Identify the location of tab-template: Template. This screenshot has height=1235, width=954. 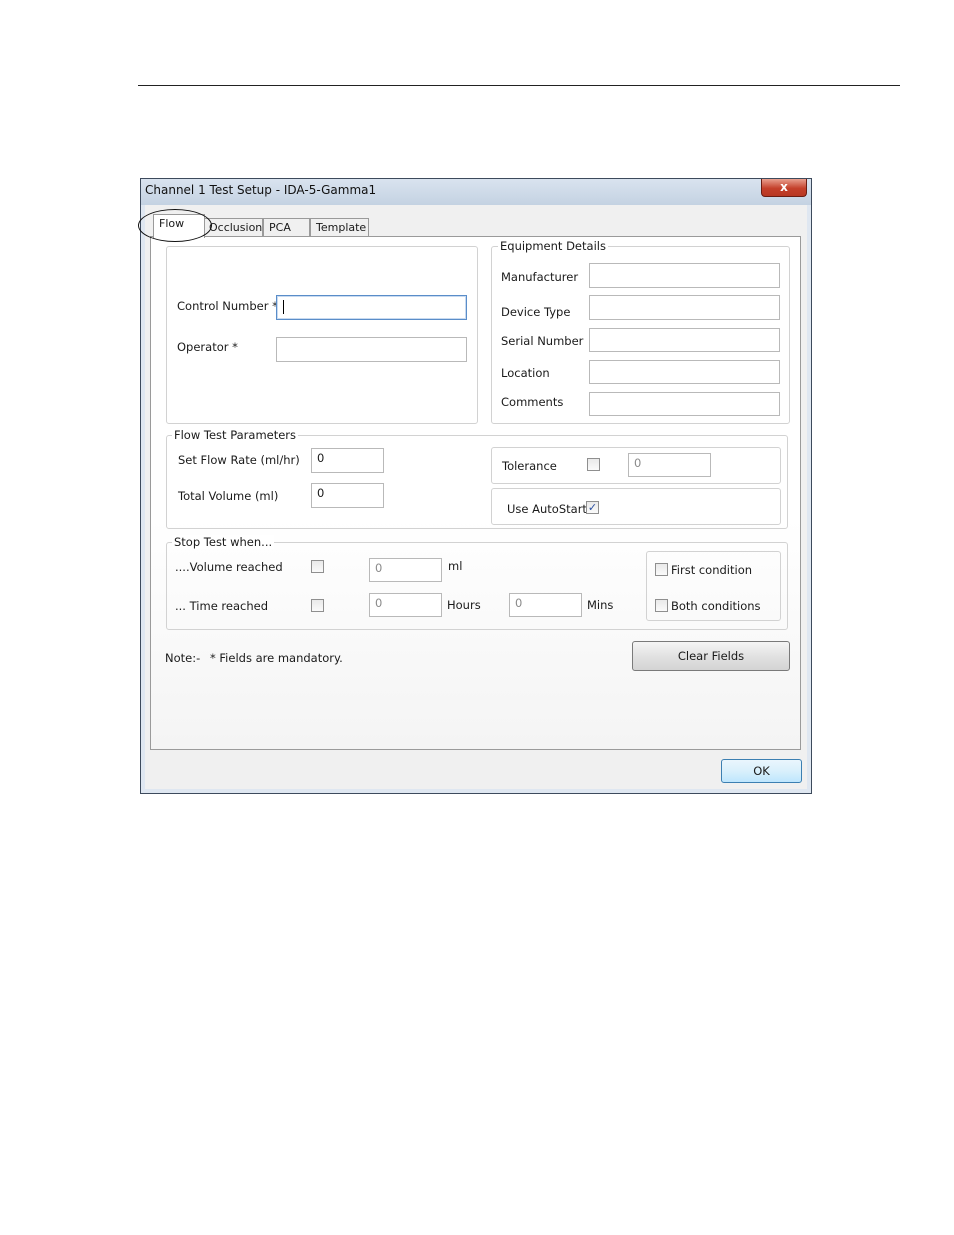
(339, 228).